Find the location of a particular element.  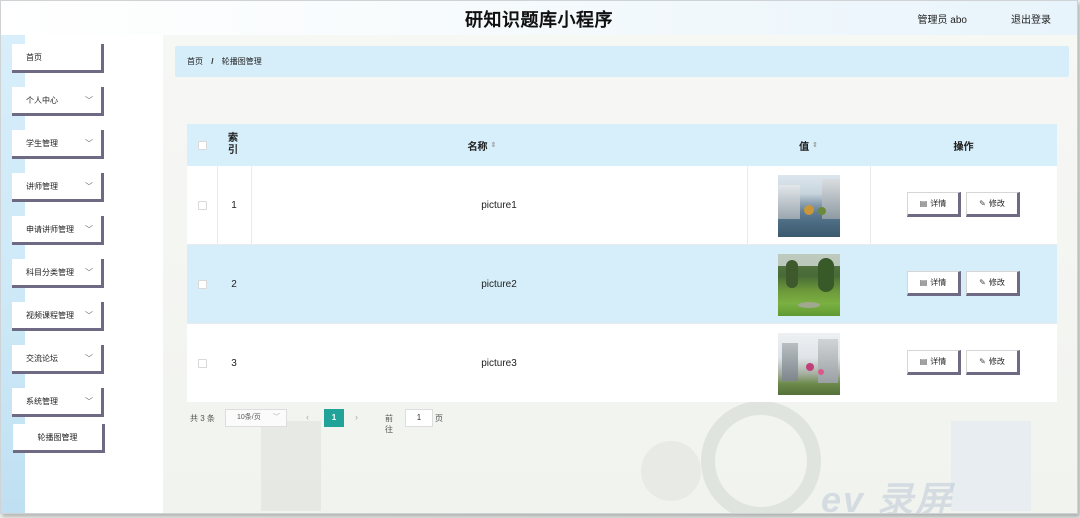

sidebar-item-subject-categories: 科目分类管理 ﹀ is located at coordinates (58, 273).